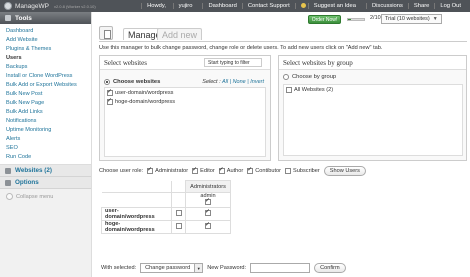 The height and width of the screenshot is (277, 470). I want to click on website-usage-bar, so click(356, 19).